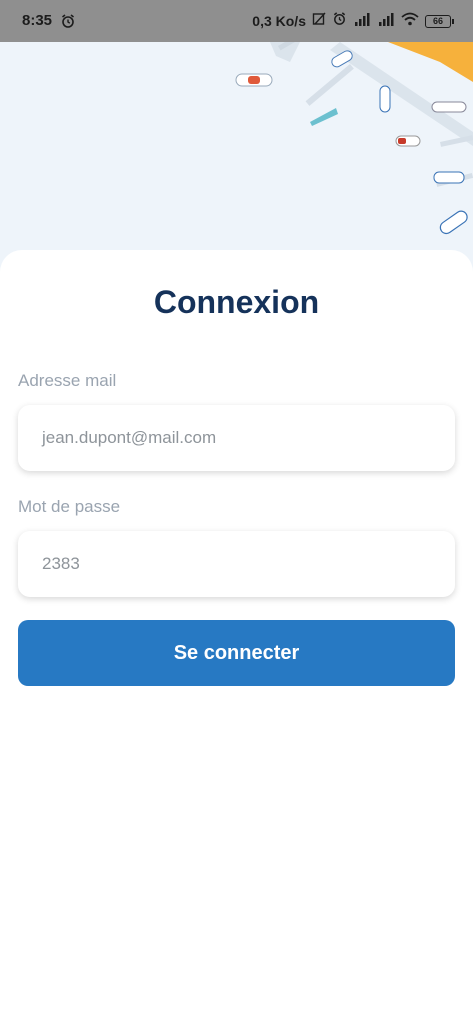 This screenshot has width=473, height=1024. What do you see at coordinates (236, 564) in the screenshot?
I see `password-field: 2383` at bounding box center [236, 564].